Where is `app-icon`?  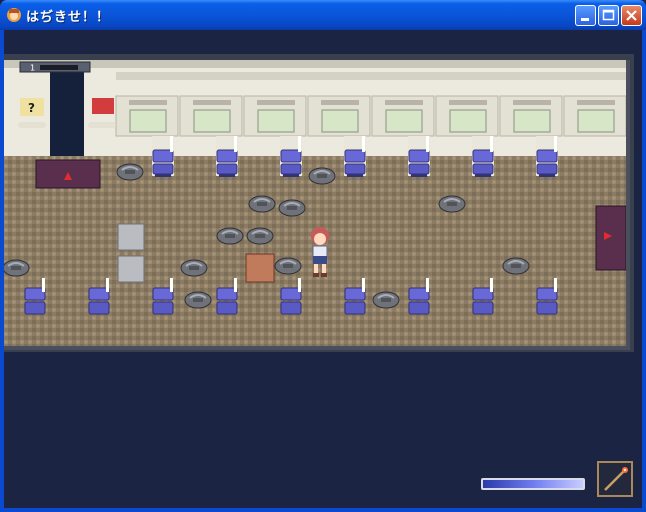
app-icon is located at coordinates (14, 15).